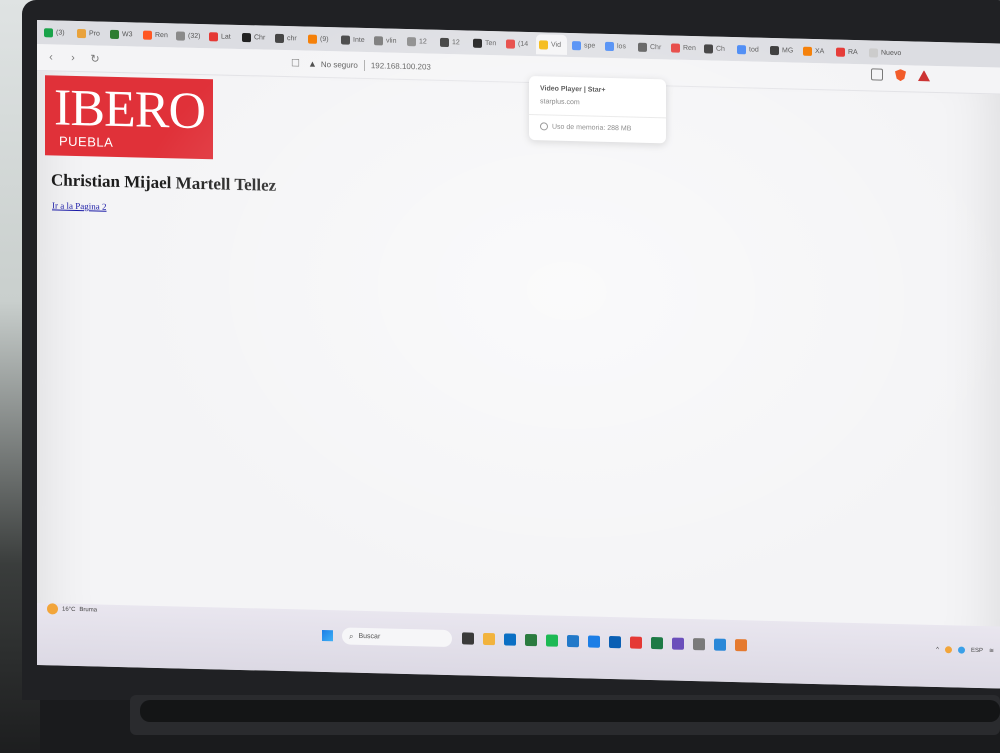  Describe the element at coordinates (79, 205) in the screenshot. I see `page-2-link: Ir a la Pagina 2` at that location.